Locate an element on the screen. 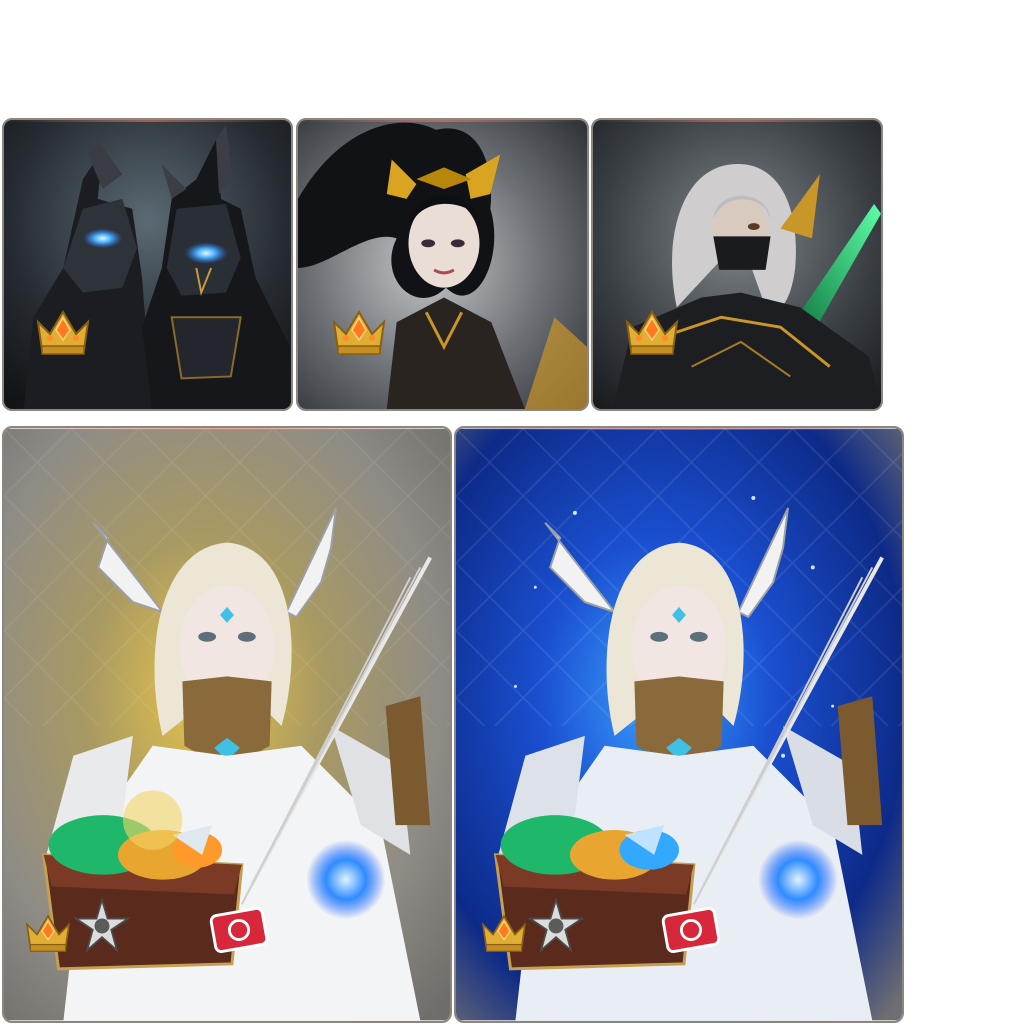  character-card-twin-knights is located at coordinates (147, 264).